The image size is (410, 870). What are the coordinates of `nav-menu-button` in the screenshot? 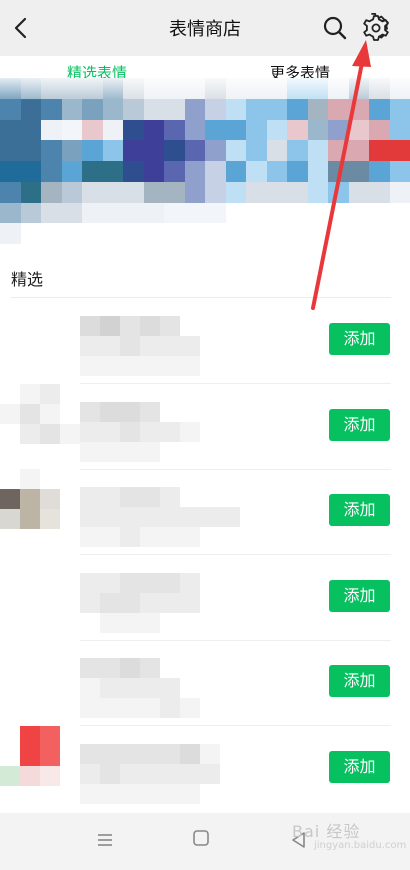 It's located at (105, 840).